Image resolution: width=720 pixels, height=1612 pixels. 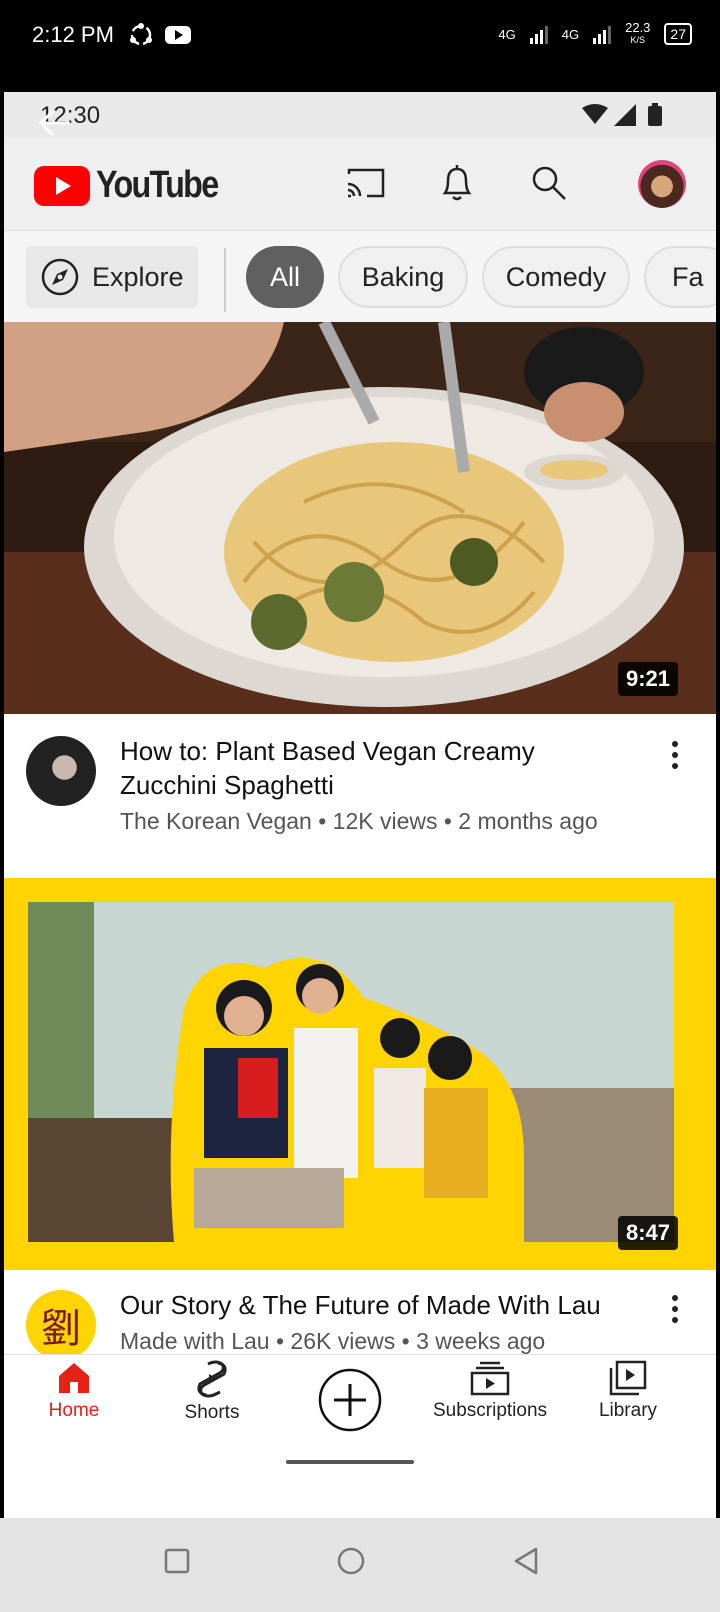 I want to click on recents-square-icon, so click(x=177, y=1561).